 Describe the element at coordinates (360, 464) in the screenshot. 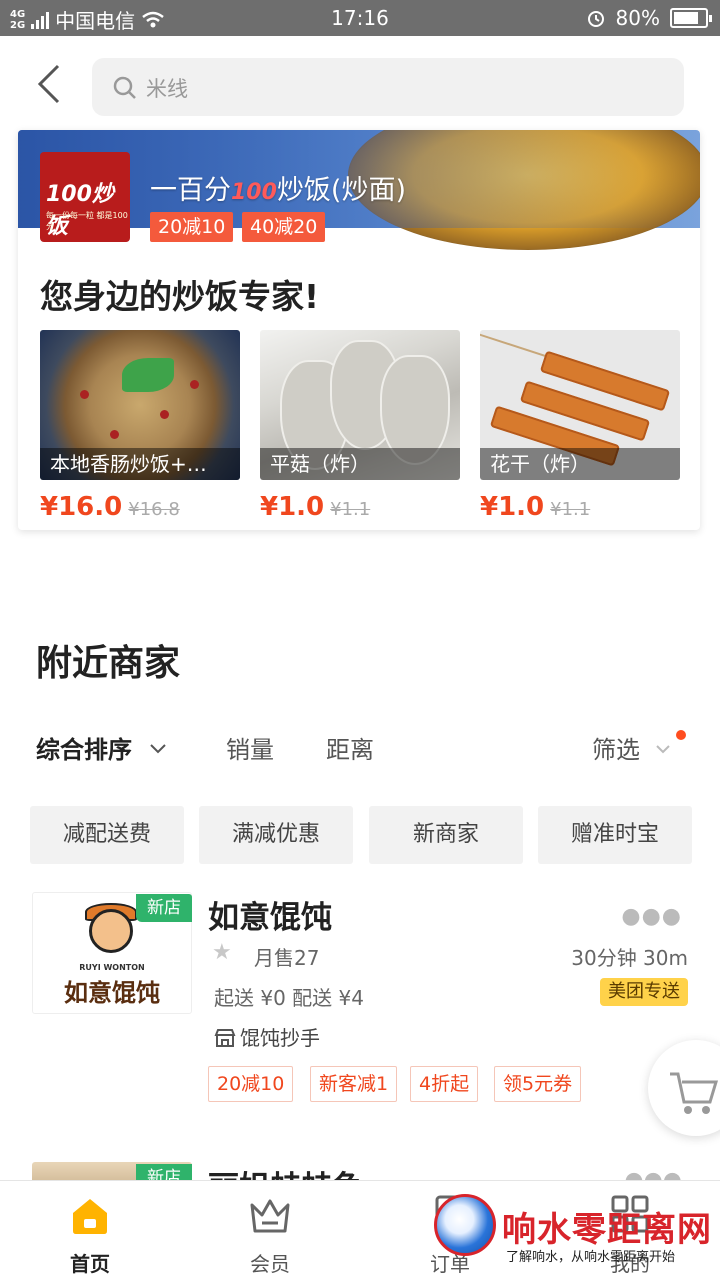

I see `dish-name: 平菇（炸）` at that location.